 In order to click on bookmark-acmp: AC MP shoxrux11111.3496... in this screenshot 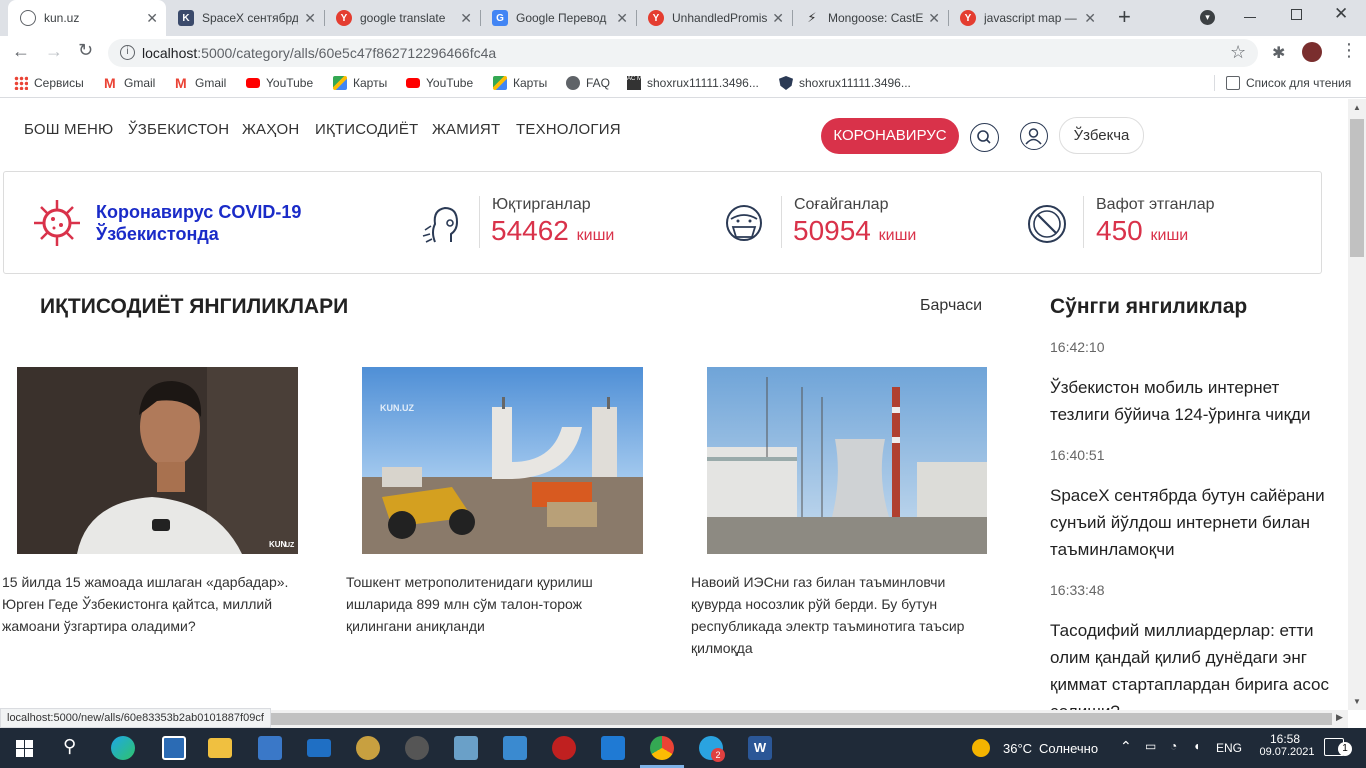, I will do `click(693, 83)`.